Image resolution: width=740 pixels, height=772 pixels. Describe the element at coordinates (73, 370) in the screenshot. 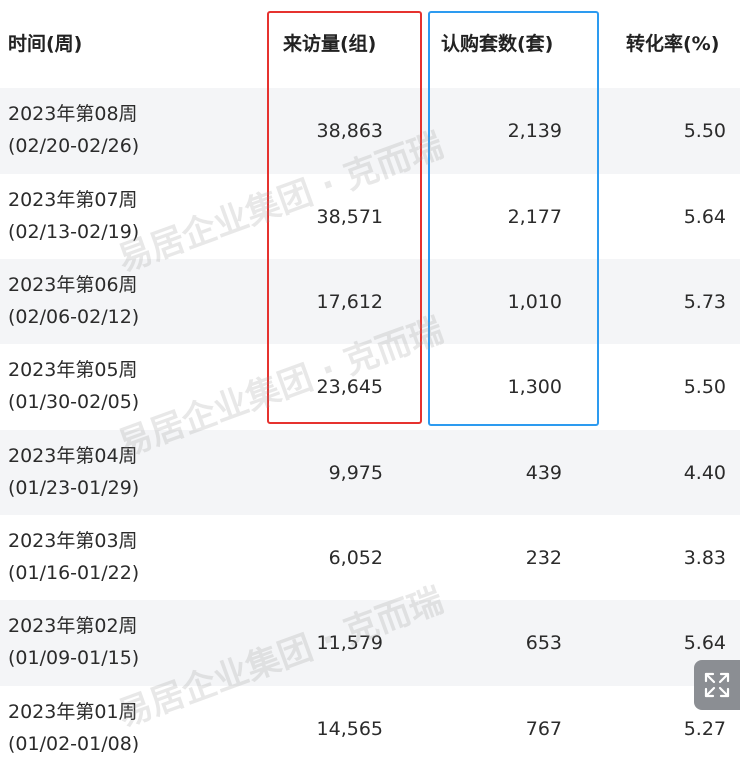

I see `week-label: 2023年第05周` at that location.